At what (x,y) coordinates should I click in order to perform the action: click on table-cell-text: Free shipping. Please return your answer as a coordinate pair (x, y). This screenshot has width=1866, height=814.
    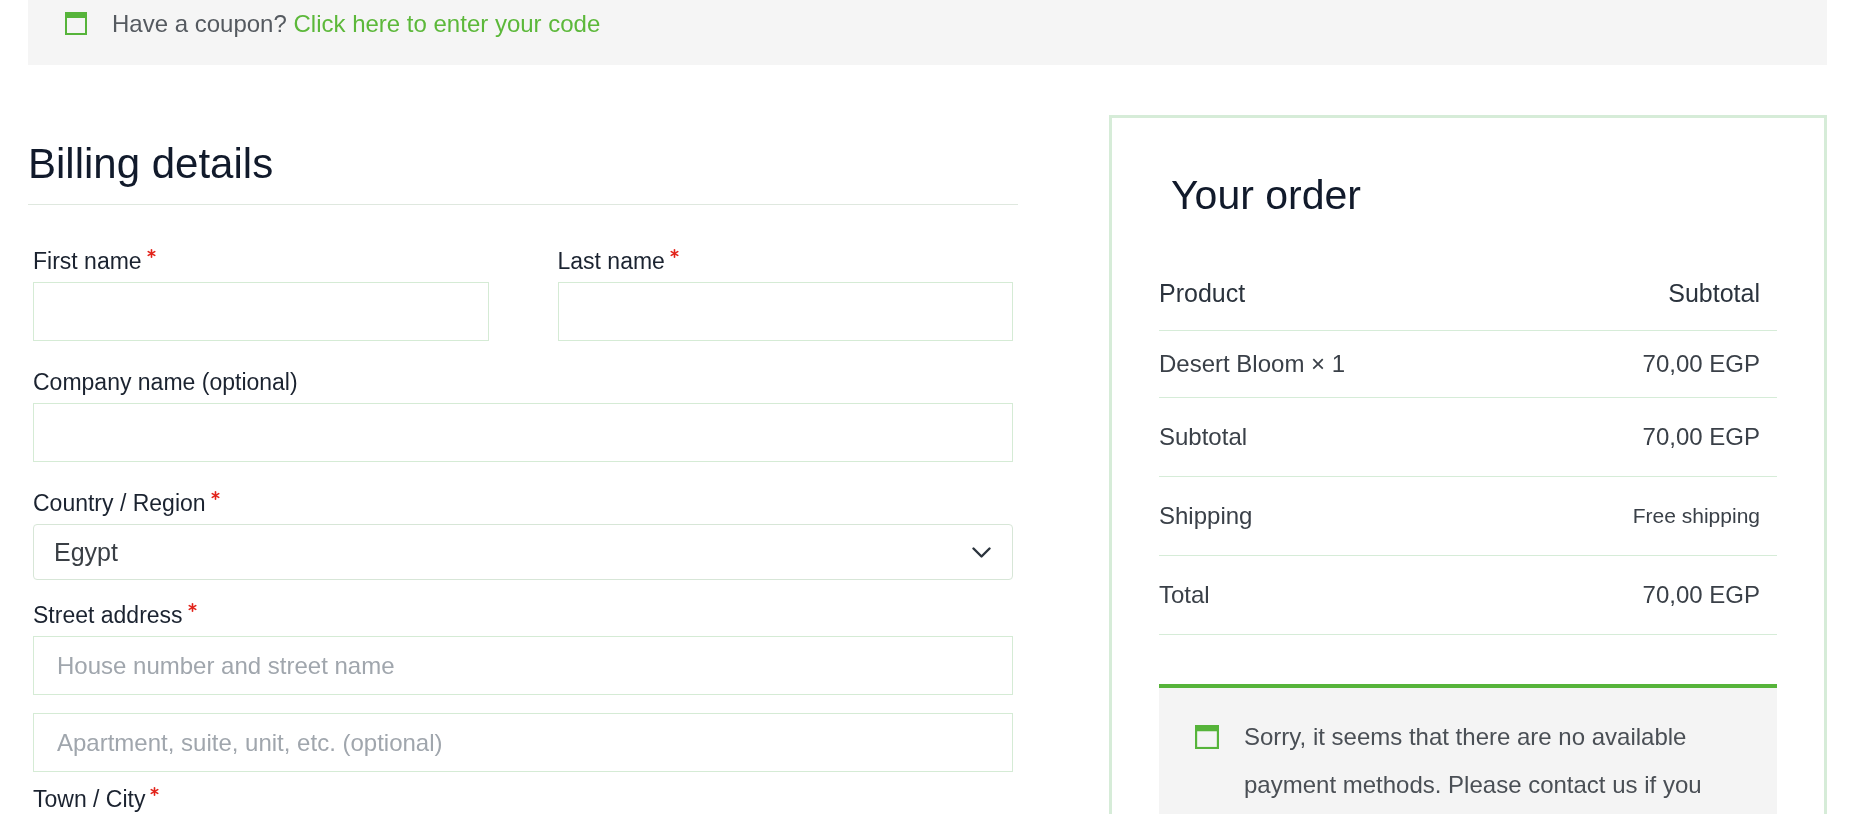
    Looking at the image, I should click on (1696, 516).